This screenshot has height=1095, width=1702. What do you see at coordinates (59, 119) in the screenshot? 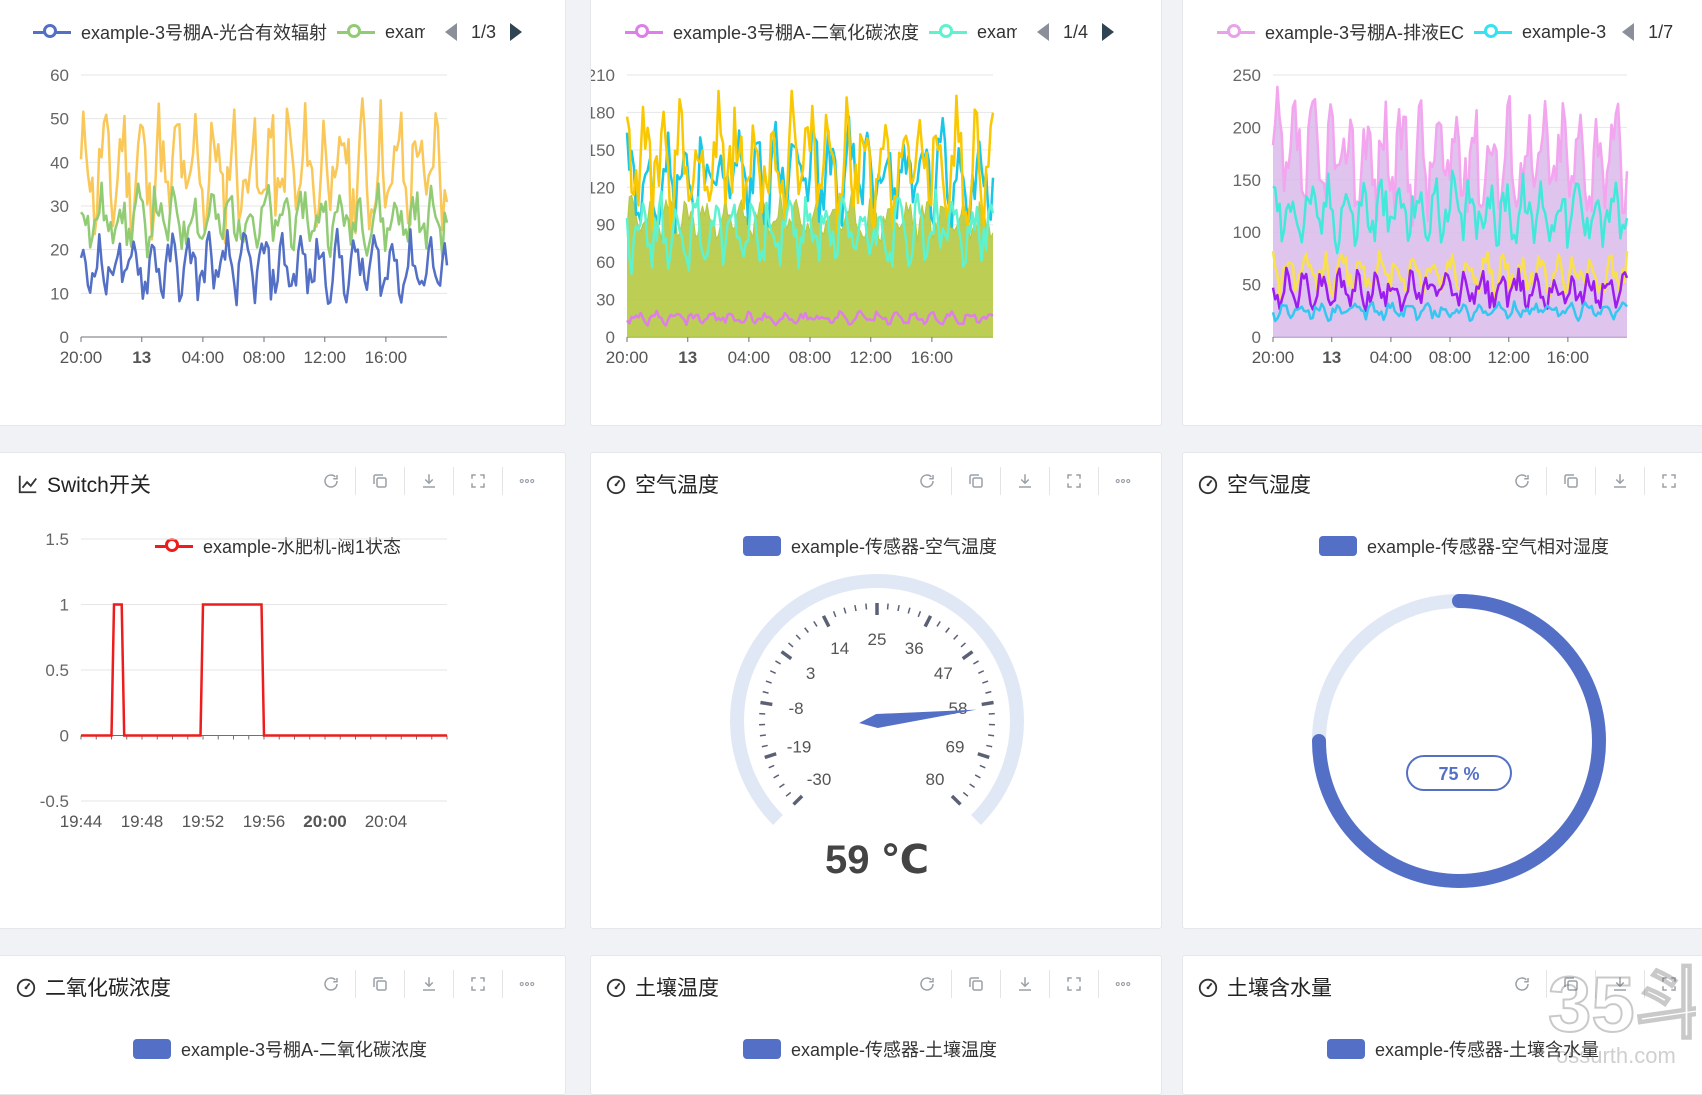
I see `y-tick-label: 50` at bounding box center [59, 119].